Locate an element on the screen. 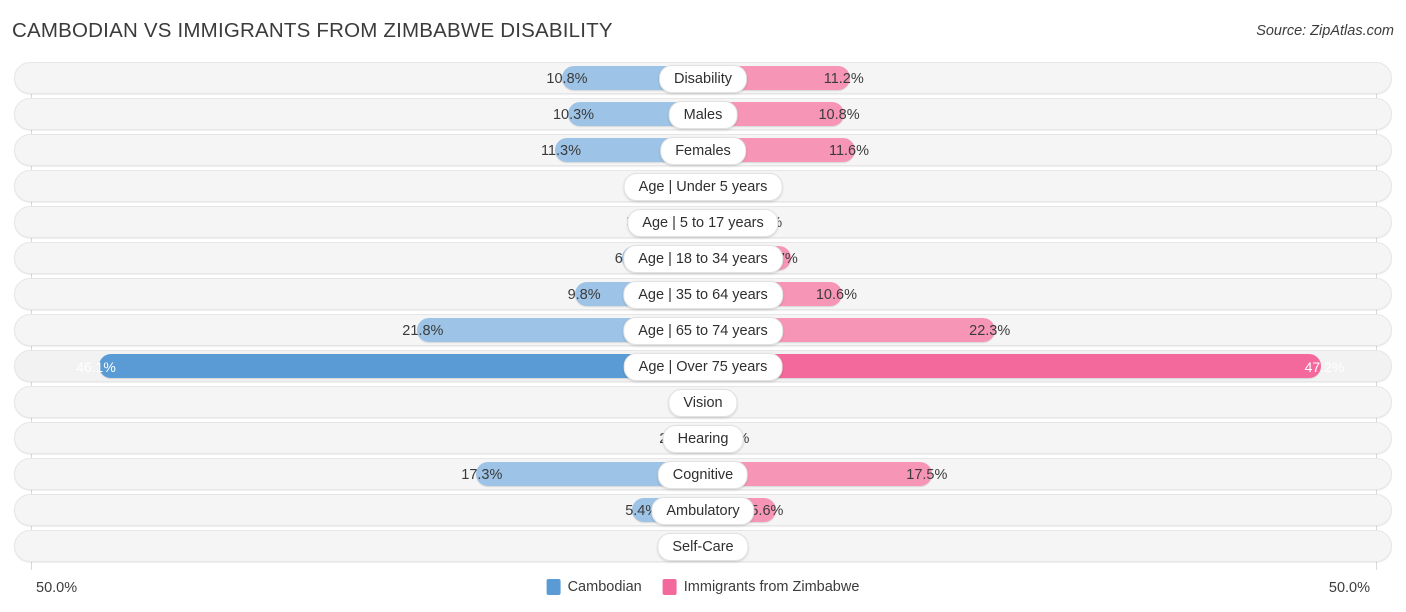  value-label-cambodian: 17.3% is located at coordinates (482, 475).